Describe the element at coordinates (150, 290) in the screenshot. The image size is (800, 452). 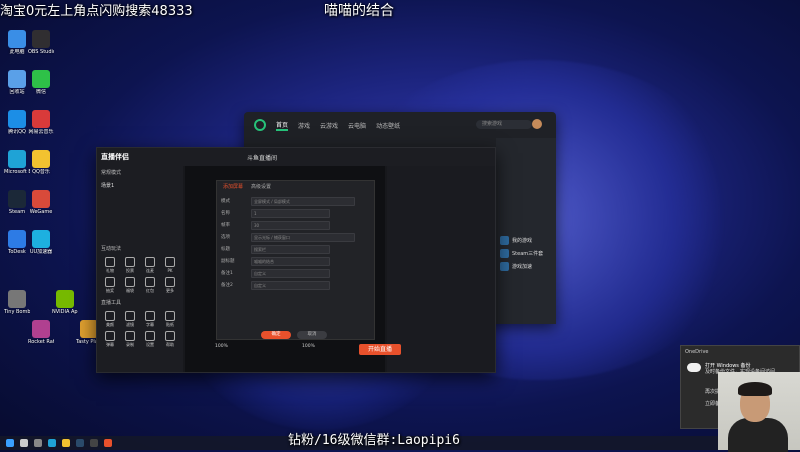
I see `tool-grid-label: 红包` at that location.